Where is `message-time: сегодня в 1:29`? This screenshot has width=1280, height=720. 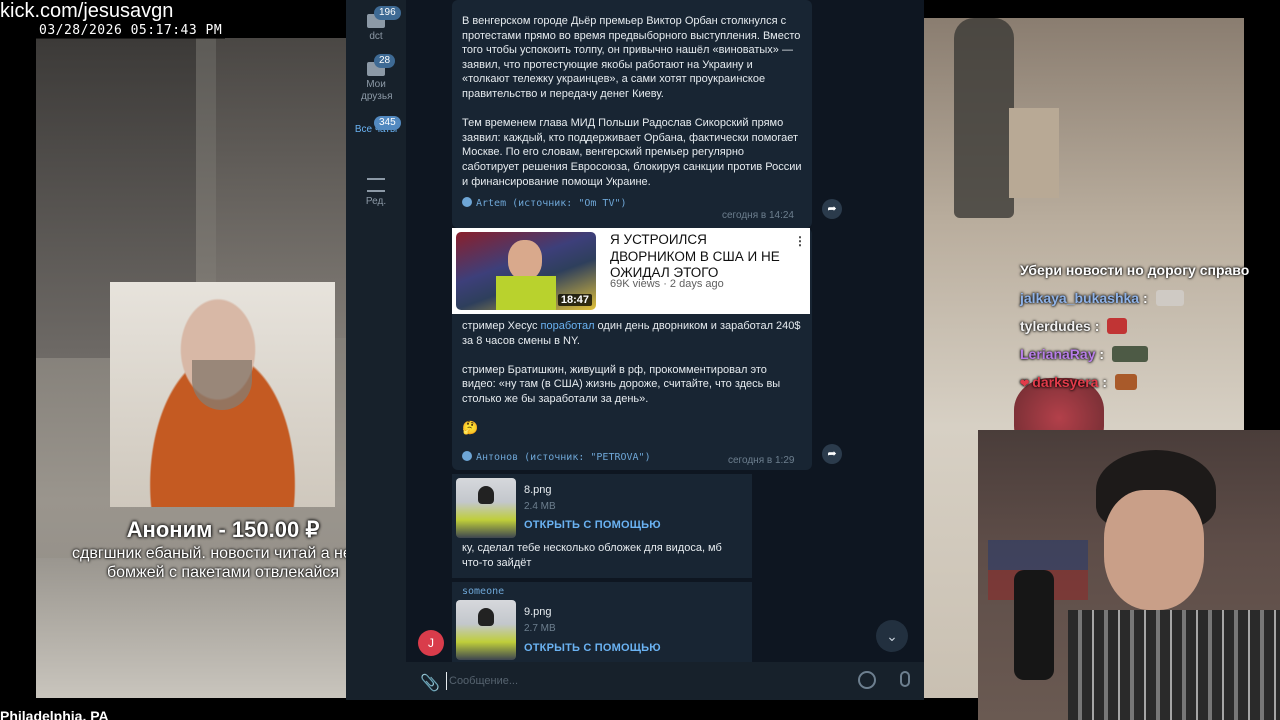 message-time: сегодня в 1:29 is located at coordinates (761, 460).